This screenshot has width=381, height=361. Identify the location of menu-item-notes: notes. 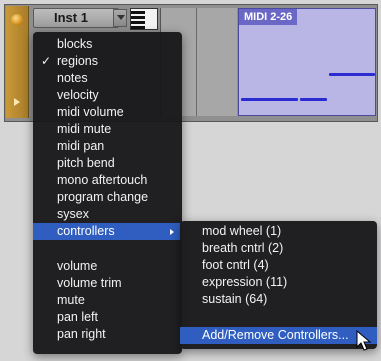
(107, 78).